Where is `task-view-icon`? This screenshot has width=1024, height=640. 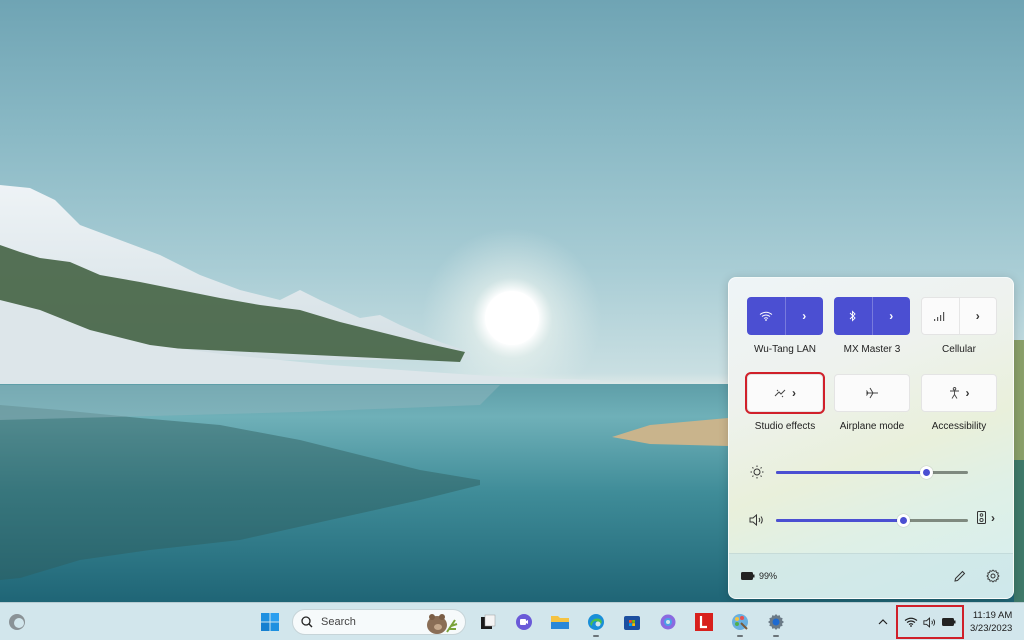
task-view-icon is located at coordinates (488, 621).